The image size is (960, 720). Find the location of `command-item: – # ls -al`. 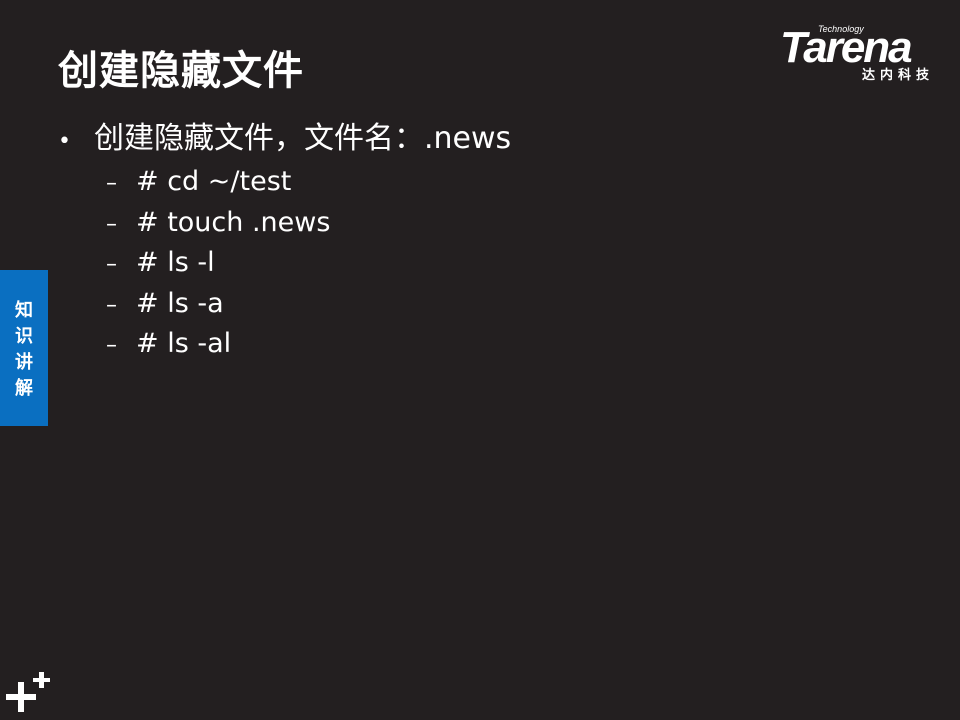

command-item: – # ls -al is located at coordinates (488, 345).